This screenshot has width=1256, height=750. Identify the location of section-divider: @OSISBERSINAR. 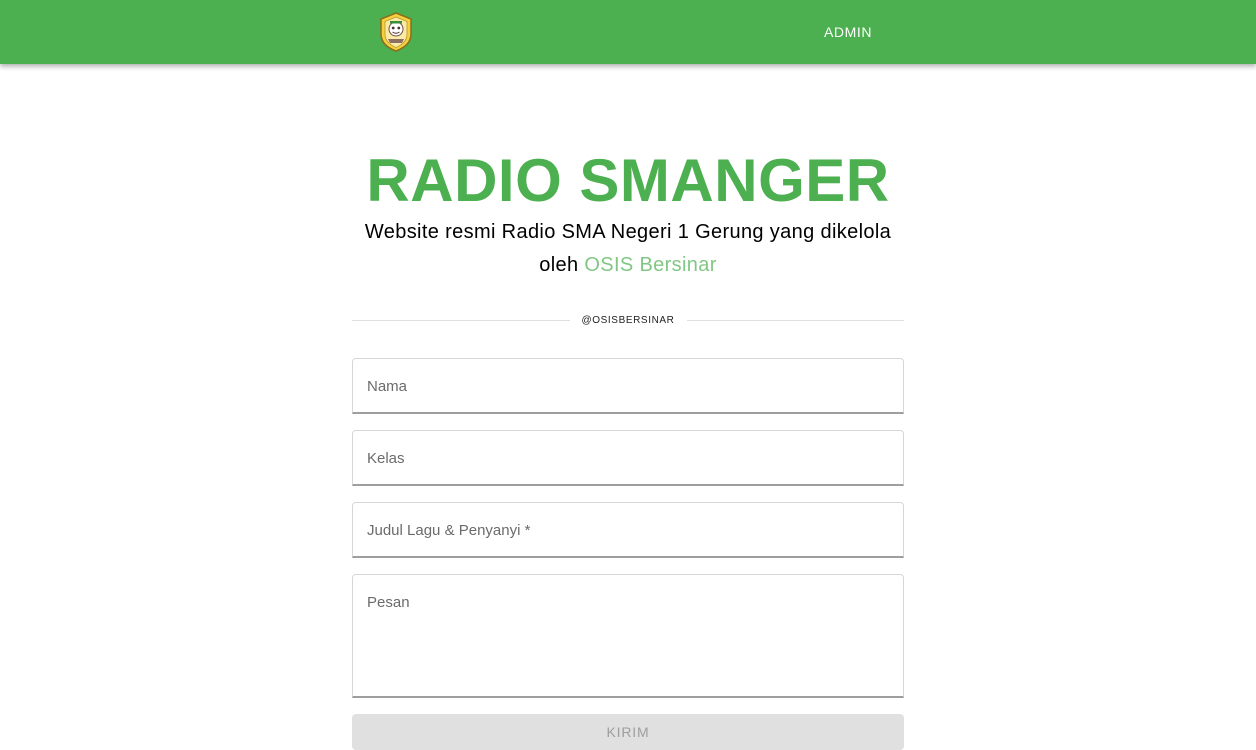
(628, 320).